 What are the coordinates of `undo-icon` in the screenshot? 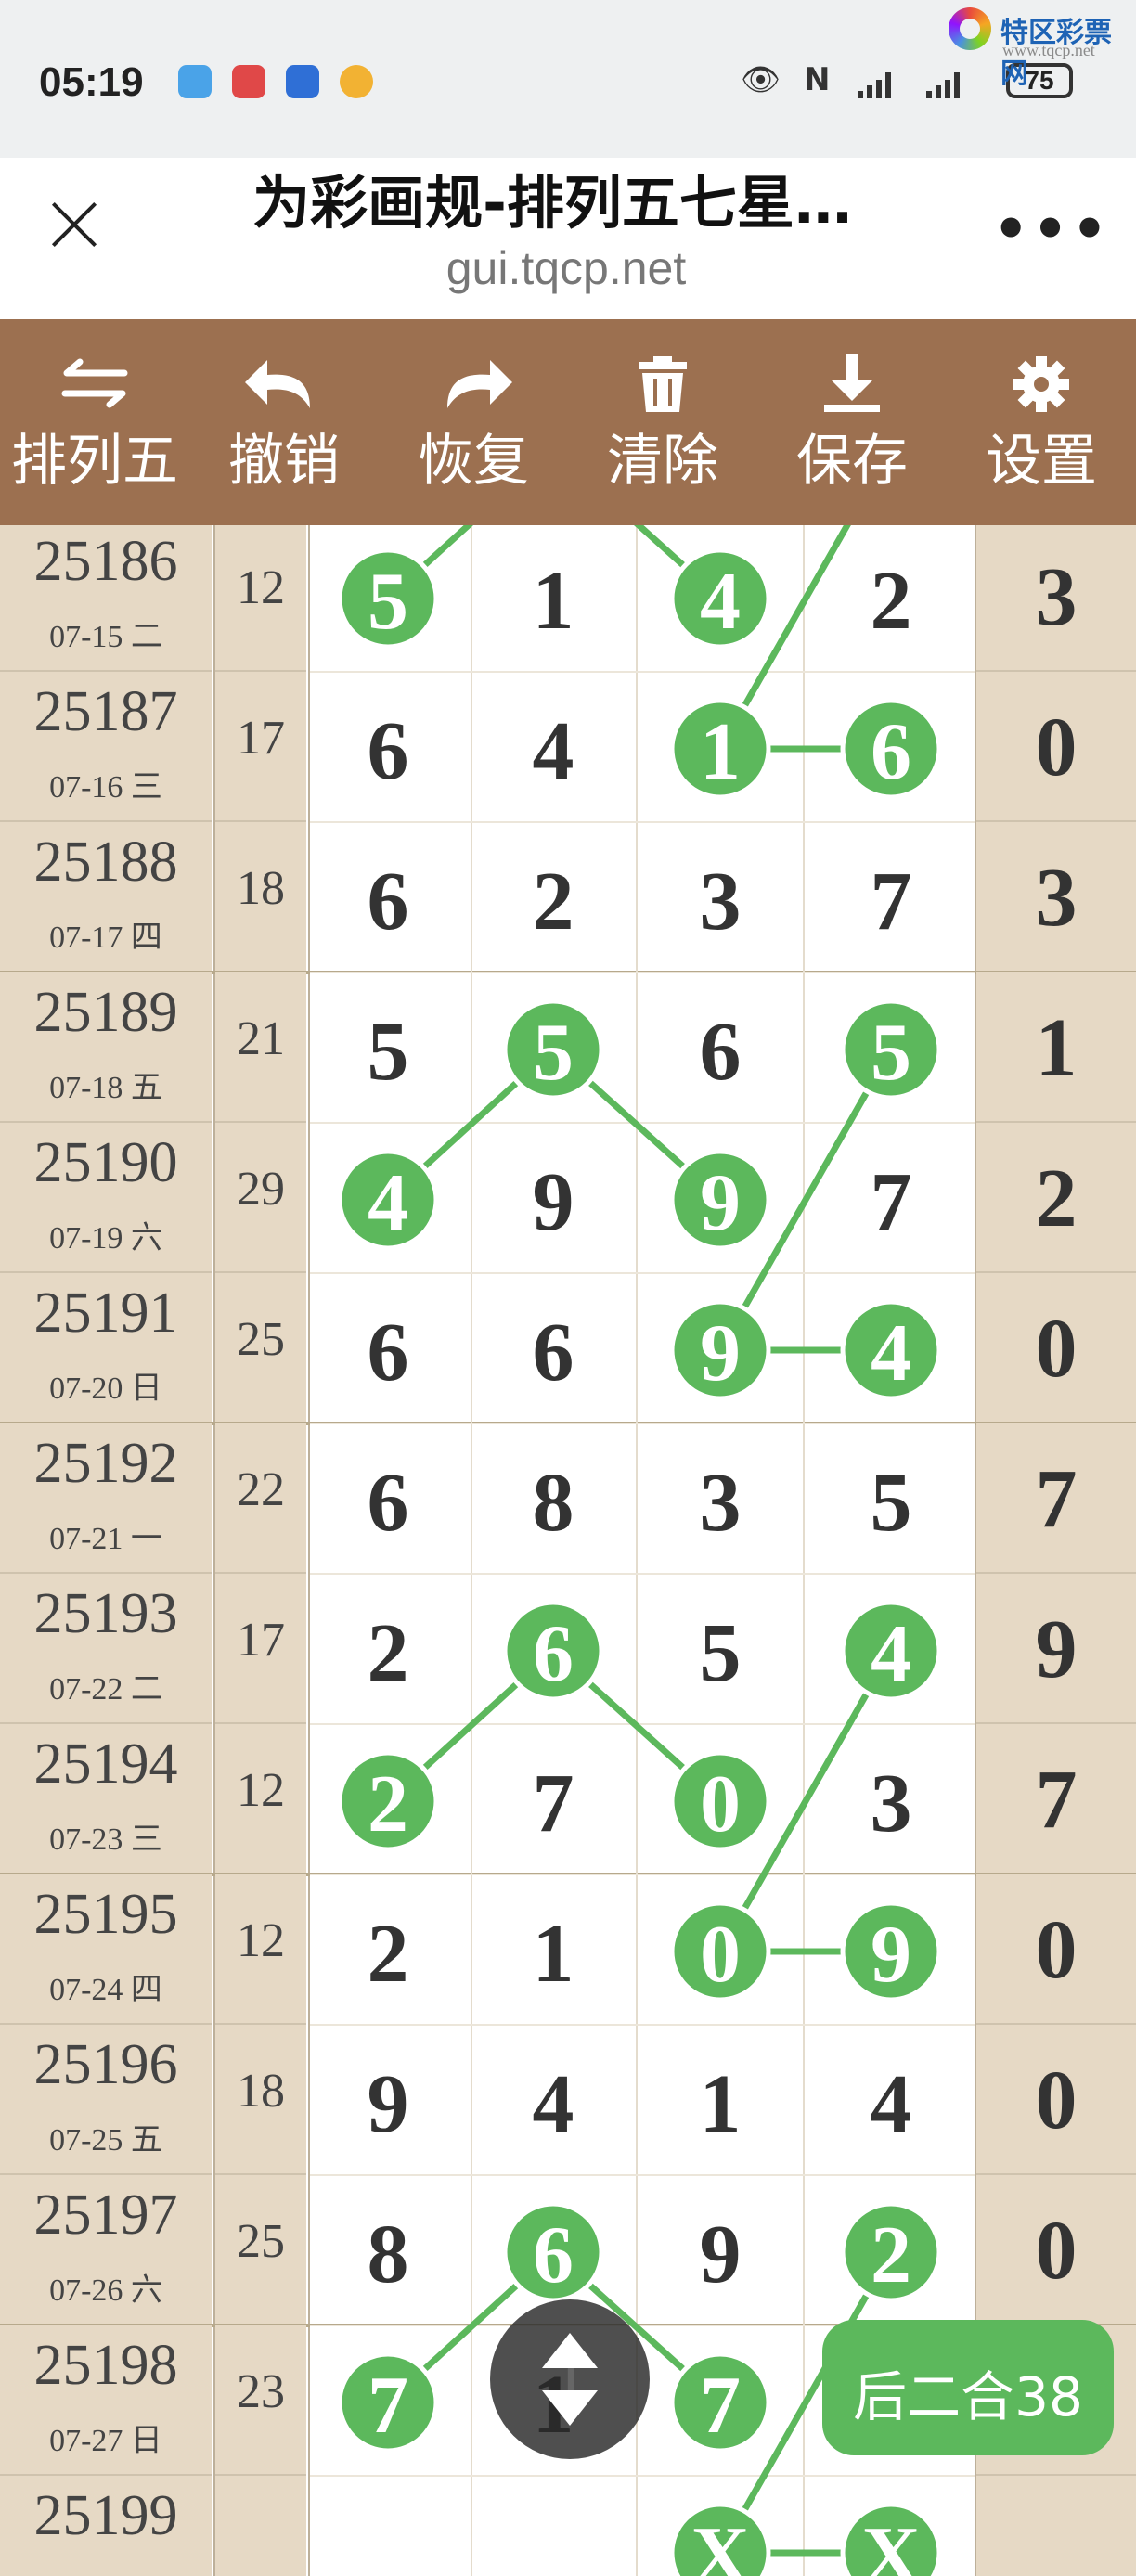 It's located at (277, 384).